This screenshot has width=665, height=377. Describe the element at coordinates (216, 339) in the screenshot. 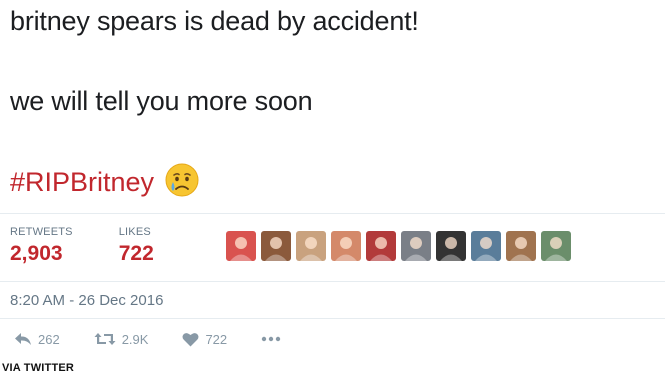

I see `like-count: 722` at that location.